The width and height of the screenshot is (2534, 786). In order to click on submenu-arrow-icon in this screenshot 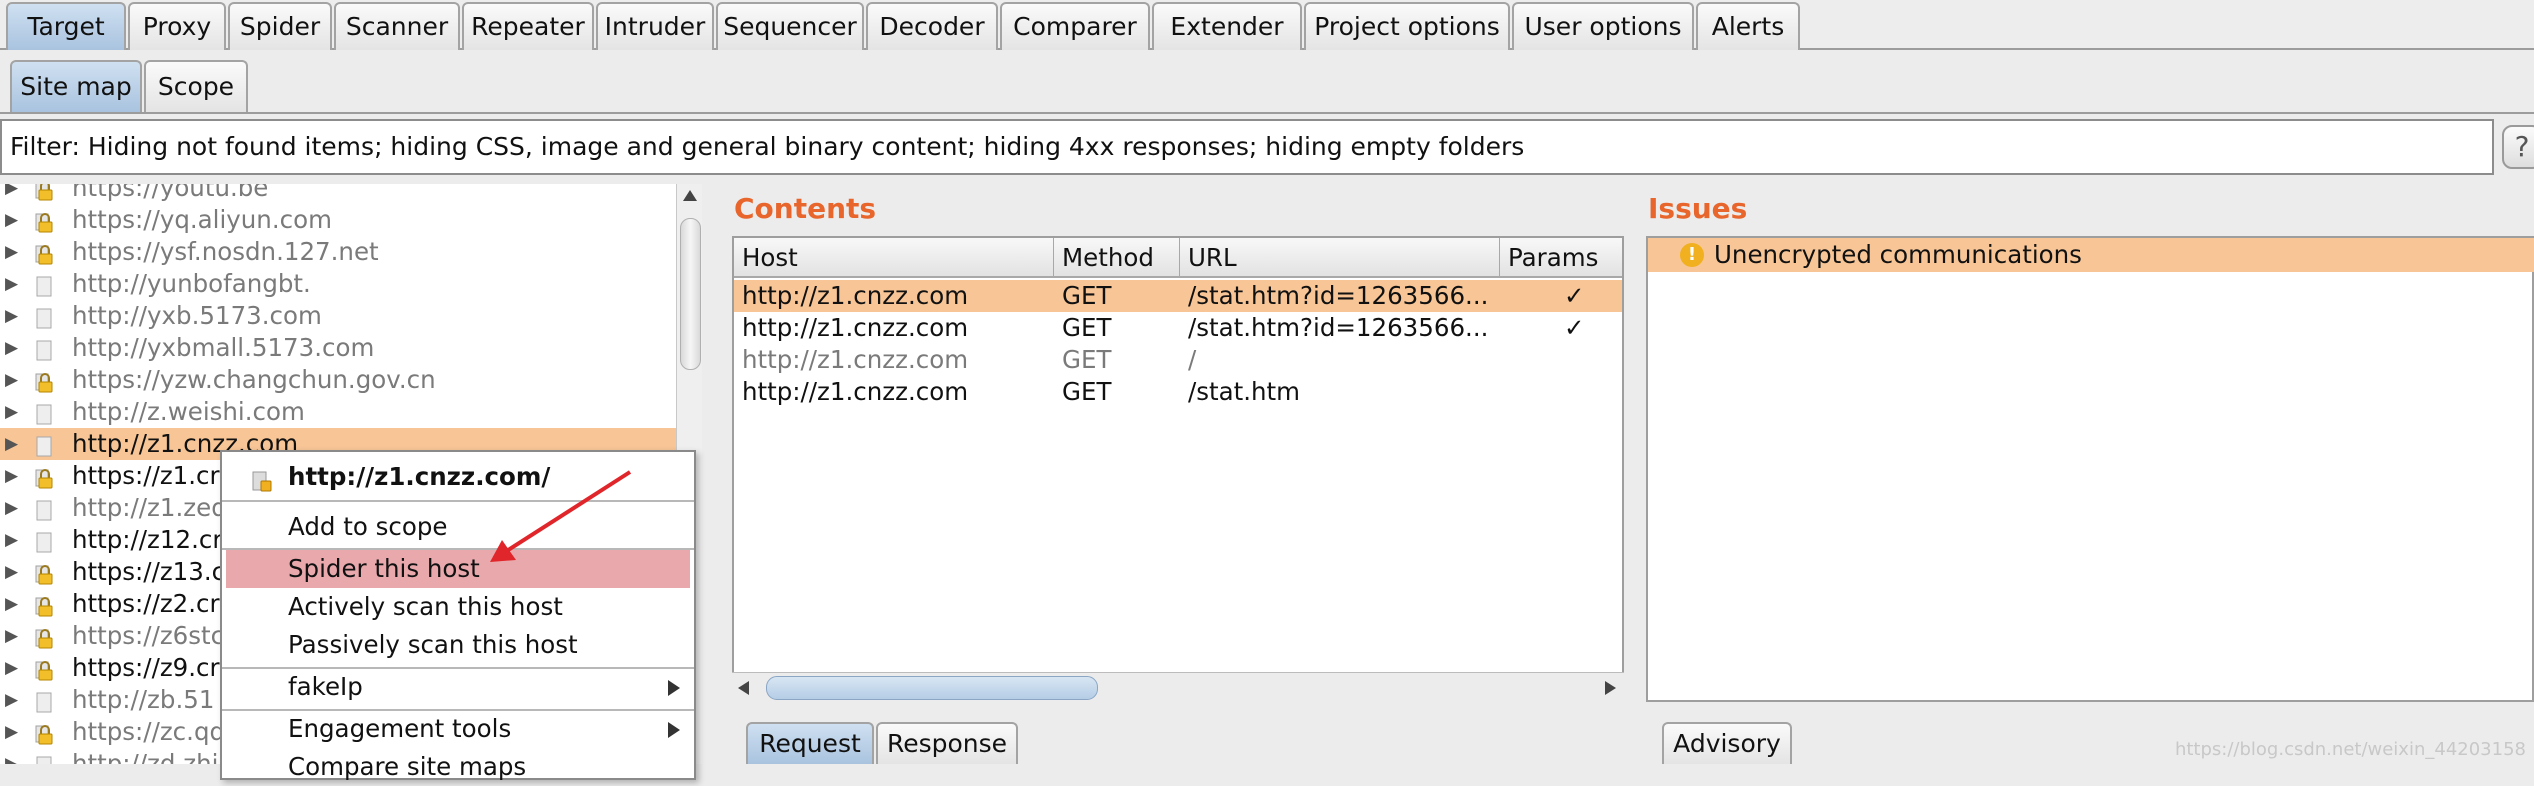, I will do `click(674, 688)`.